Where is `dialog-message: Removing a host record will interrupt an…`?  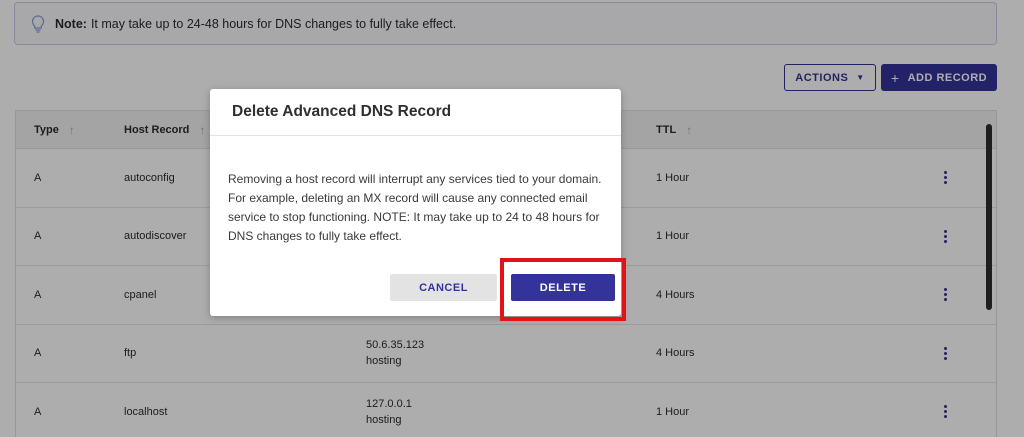
dialog-message: Removing a host record will interrupt an… is located at coordinates (415, 207).